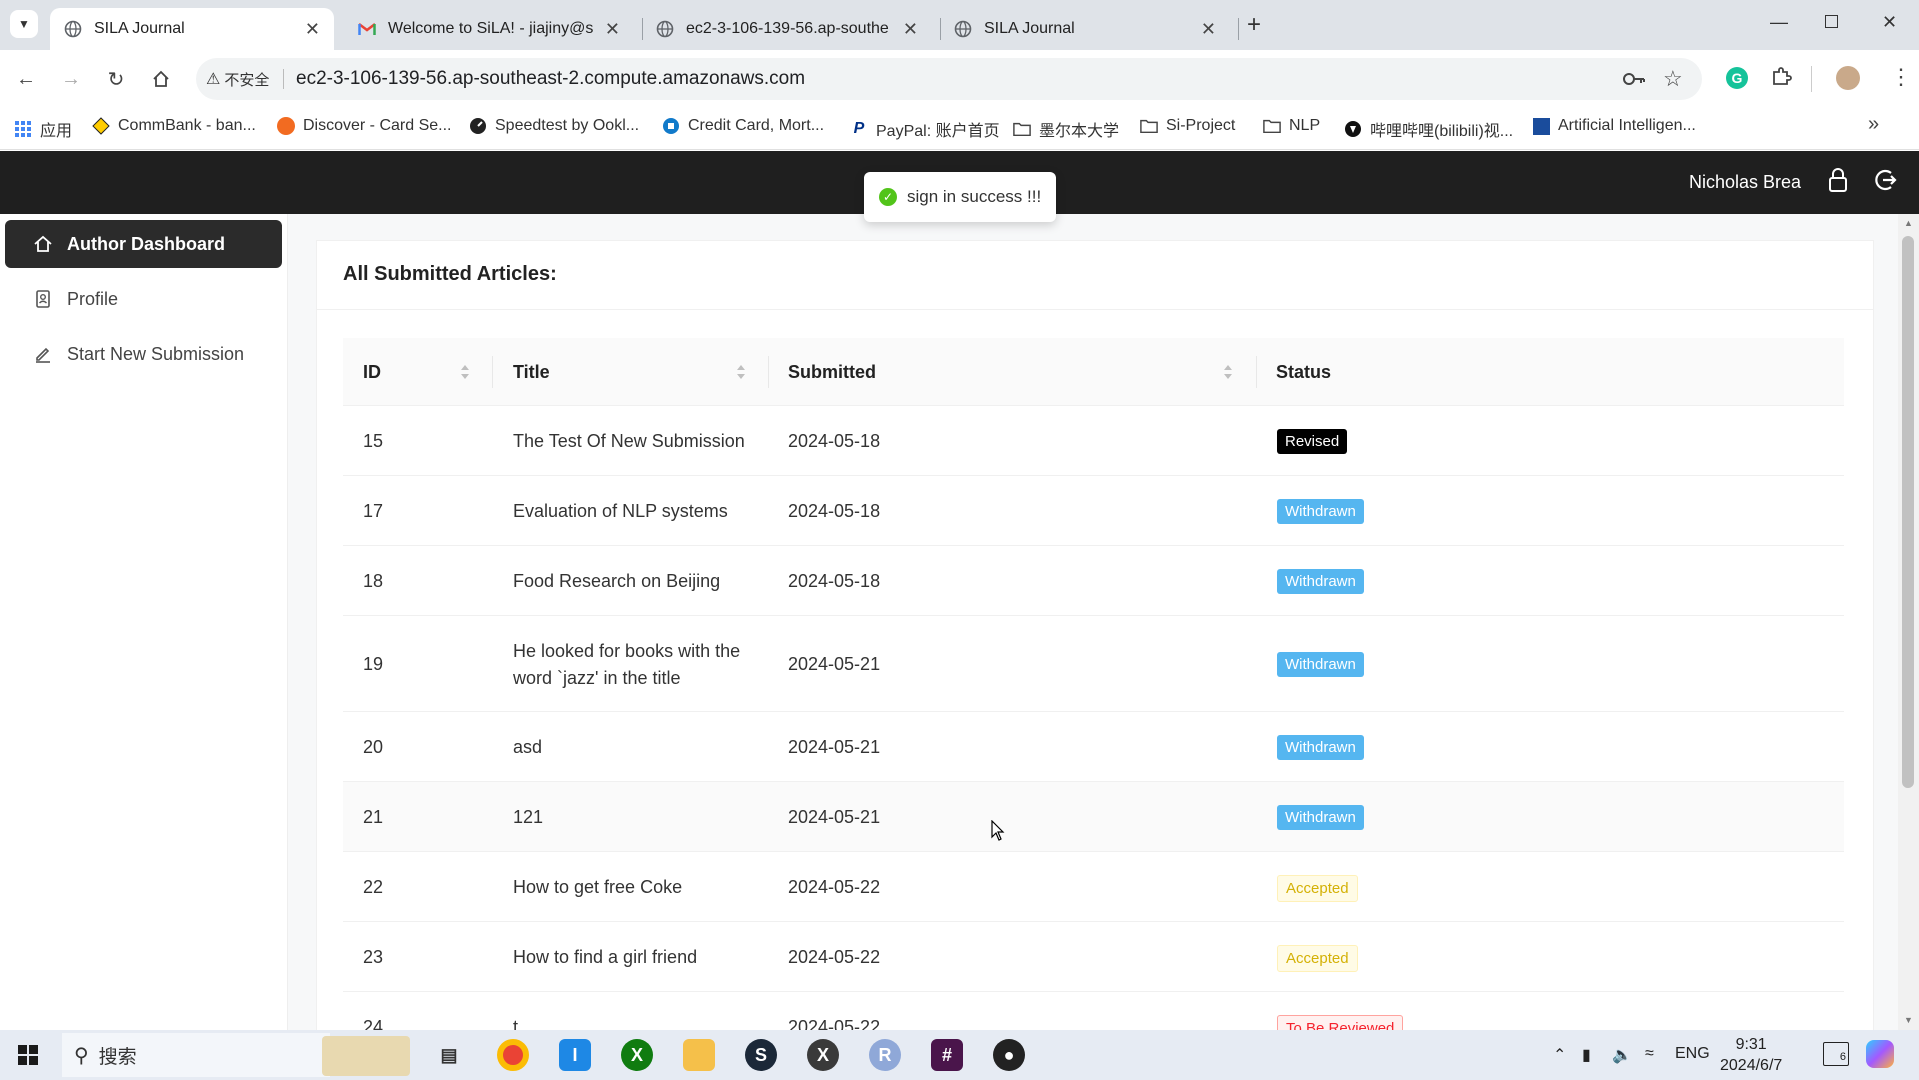  Describe the element at coordinates (1312, 441) in the screenshot. I see `status-badge: Revised` at that location.